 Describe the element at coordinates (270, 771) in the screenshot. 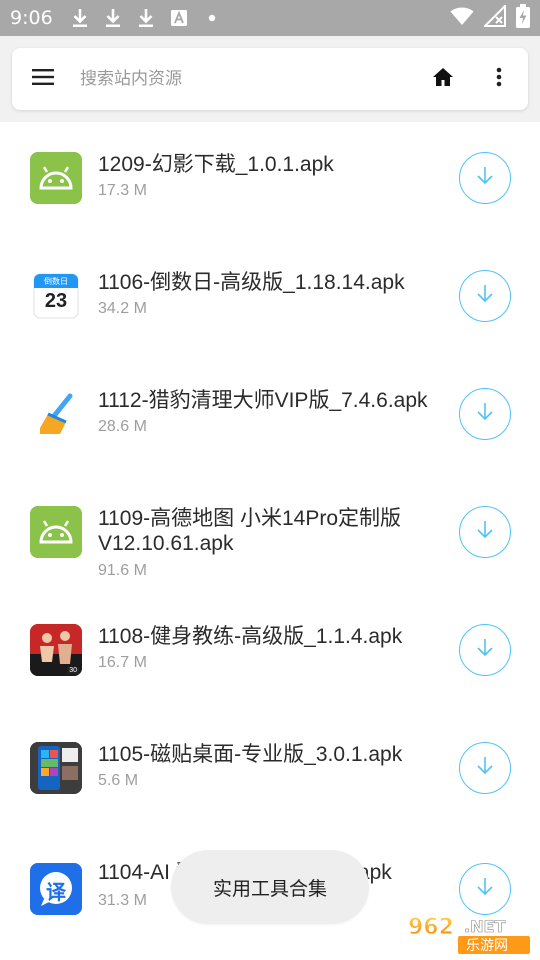

I see `list-item: 1105-磁贴桌面-专业版_3.0.1.apk 5.6 M` at that location.